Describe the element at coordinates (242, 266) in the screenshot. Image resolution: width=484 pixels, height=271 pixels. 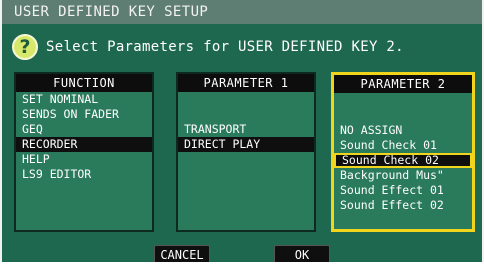
I see `footer-strip` at that location.